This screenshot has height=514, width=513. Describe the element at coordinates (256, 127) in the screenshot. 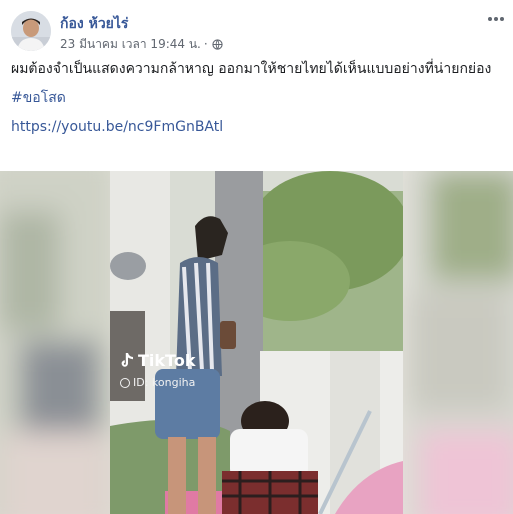

I see `youtube-link: https://youtu.be/nc9FmGnBAtl` at that location.